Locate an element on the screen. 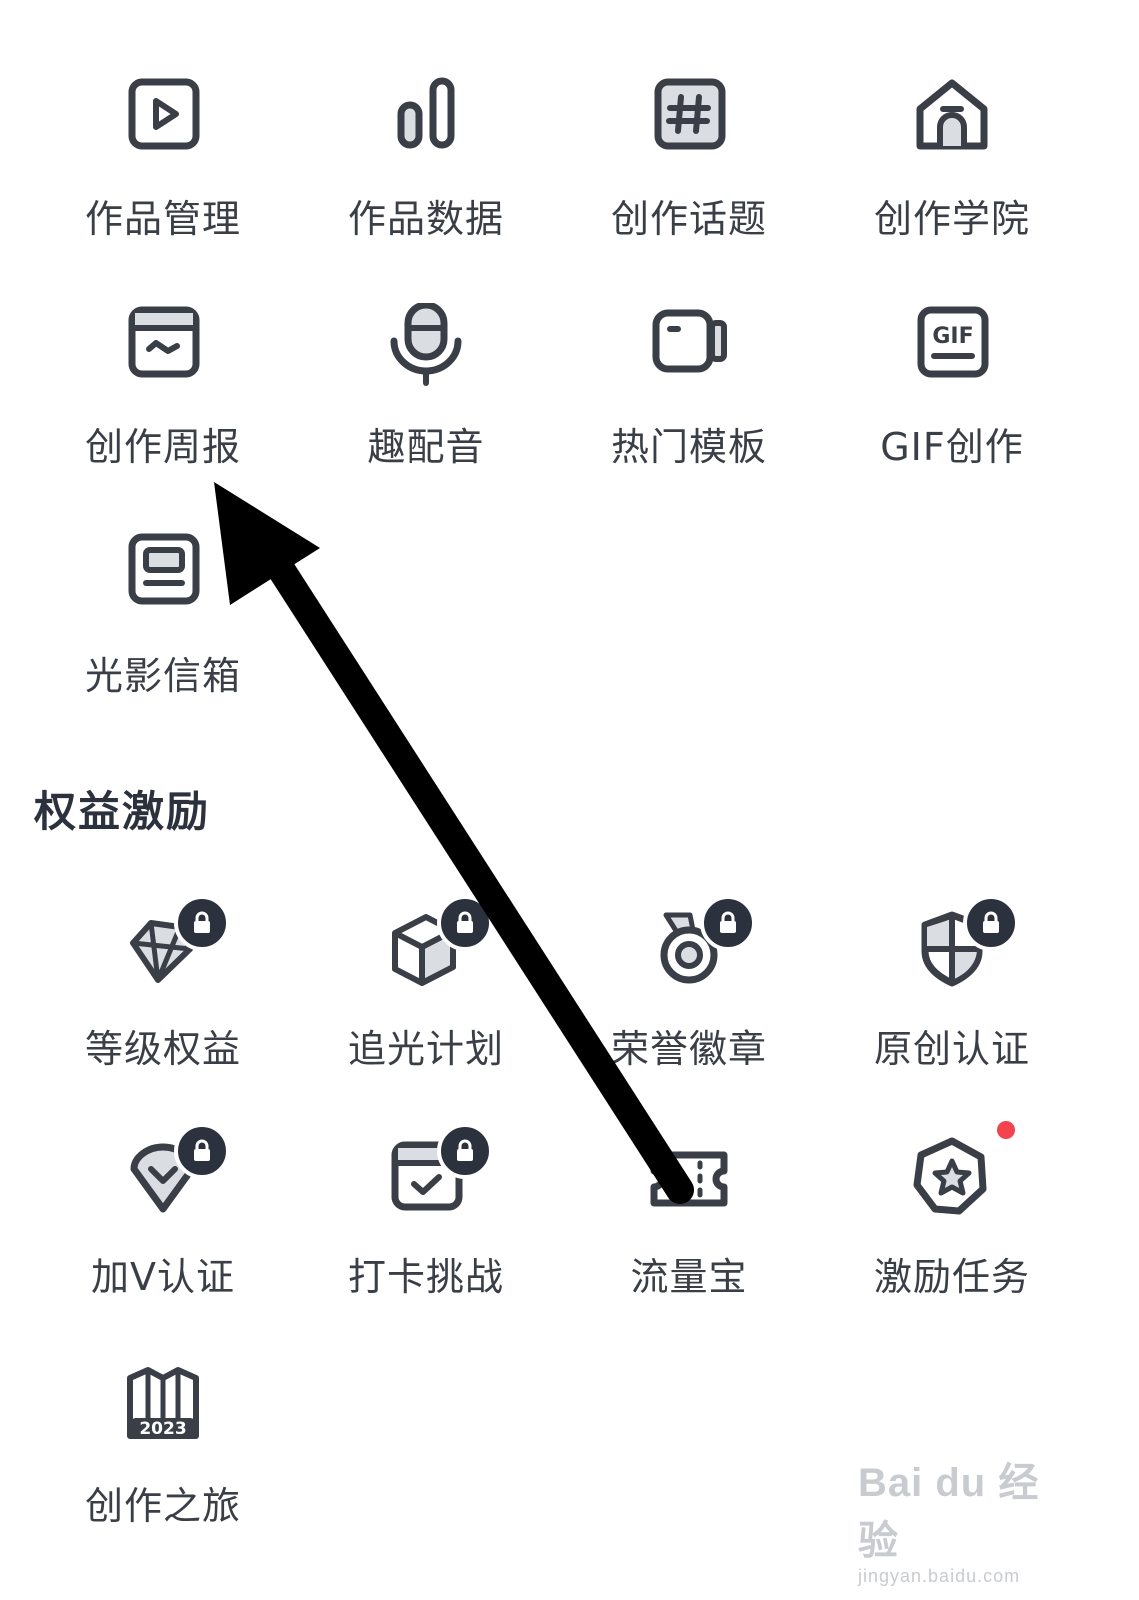  rights-label: 追光计划 is located at coordinates (425, 1049).